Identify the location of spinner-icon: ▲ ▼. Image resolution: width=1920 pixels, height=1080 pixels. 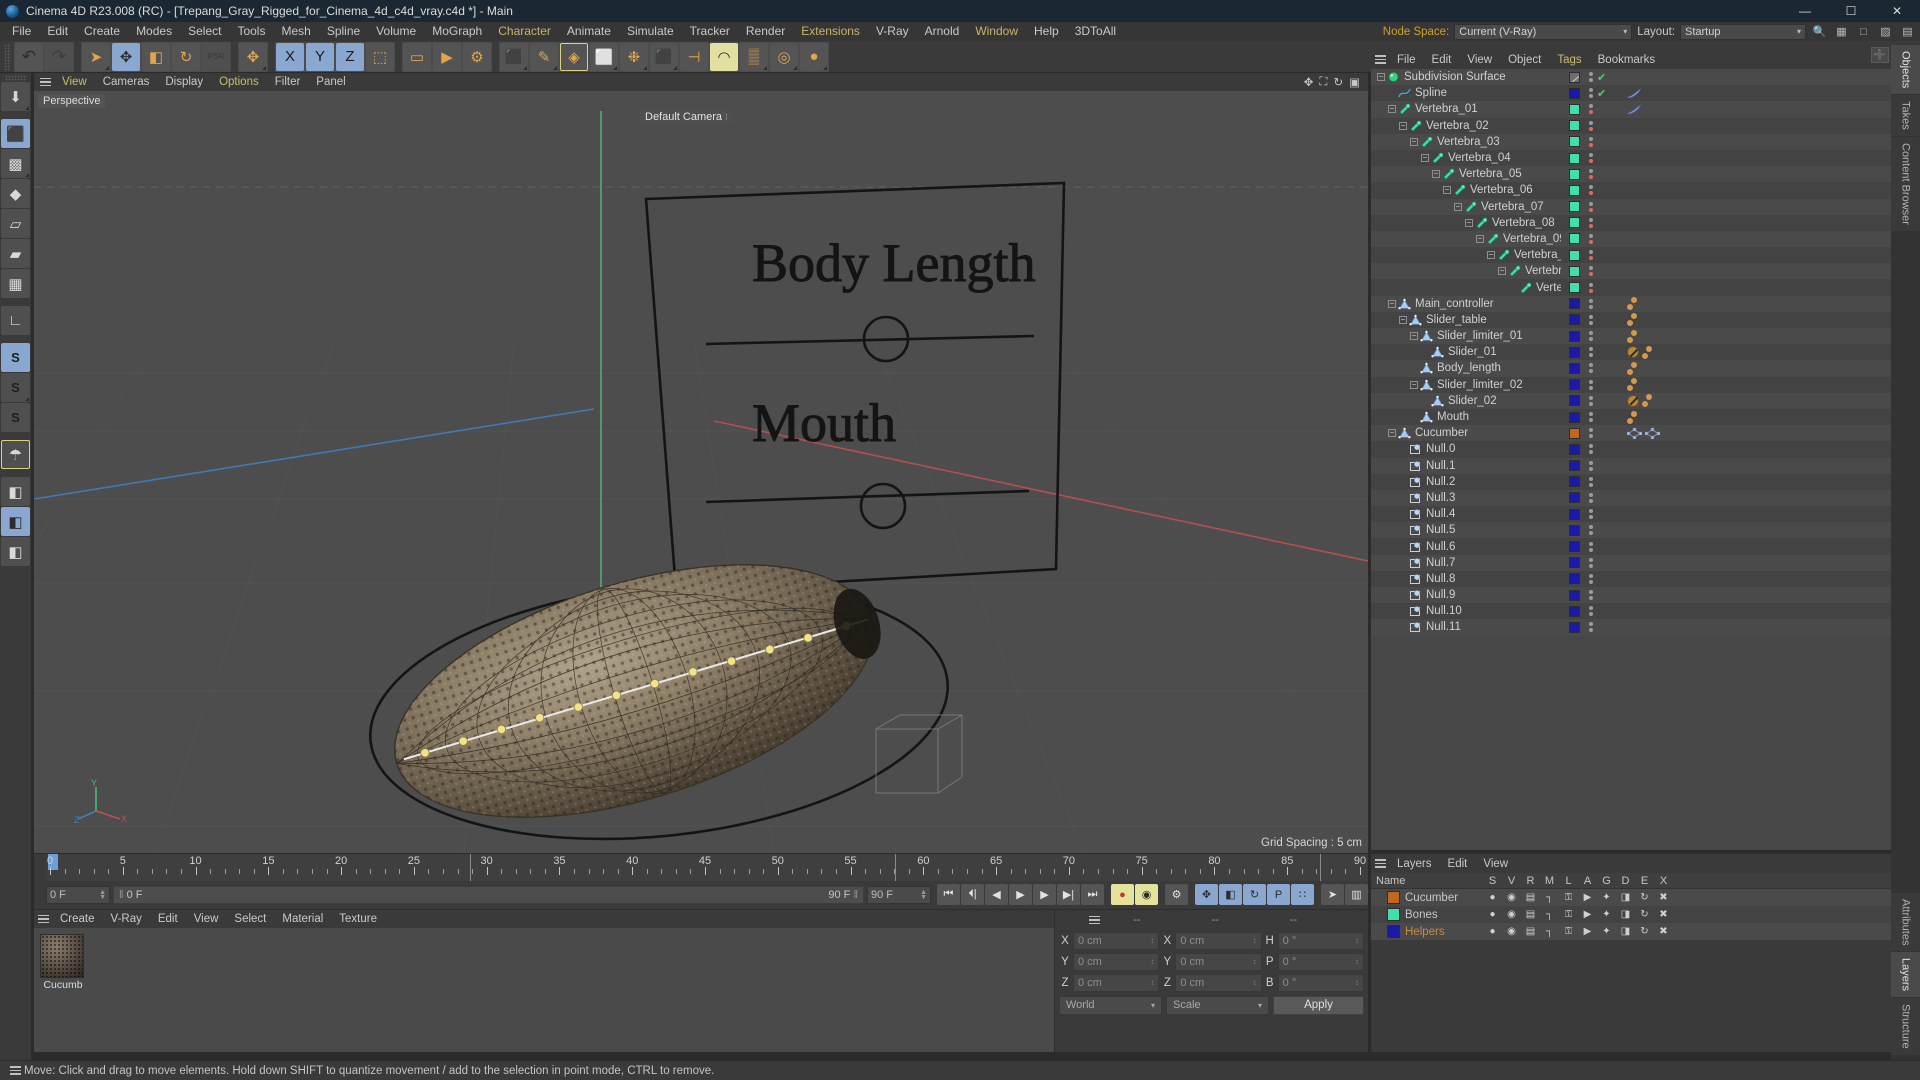
(923, 895).